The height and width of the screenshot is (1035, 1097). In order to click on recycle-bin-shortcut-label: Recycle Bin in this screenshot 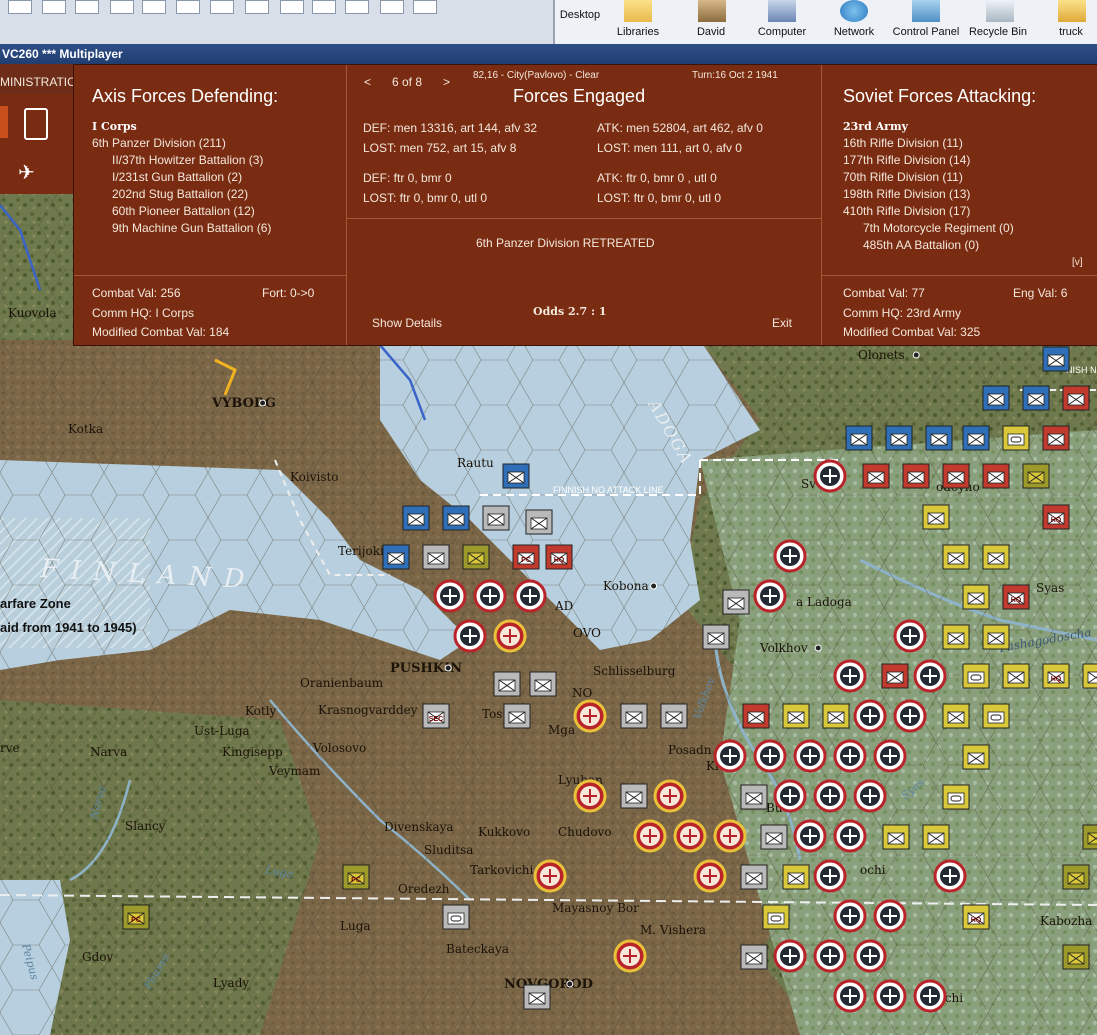, I will do `click(998, 32)`.